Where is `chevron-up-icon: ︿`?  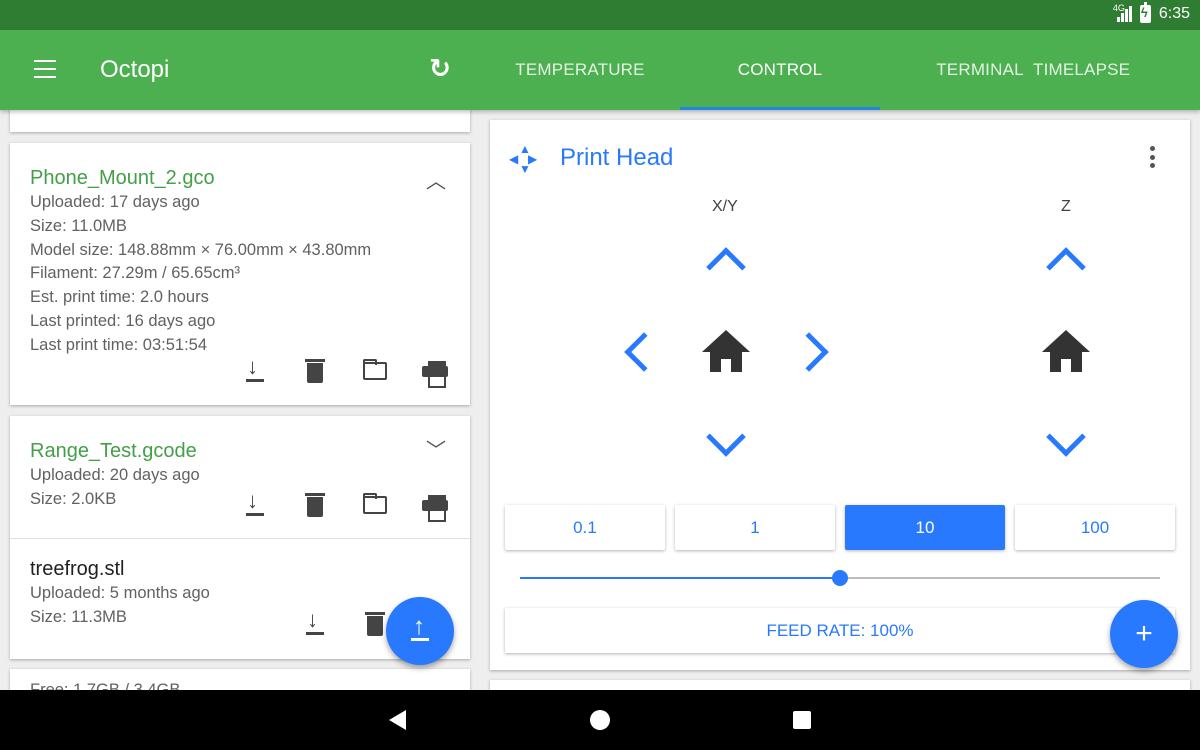
chevron-up-icon: ︿ is located at coordinates (436, 179).